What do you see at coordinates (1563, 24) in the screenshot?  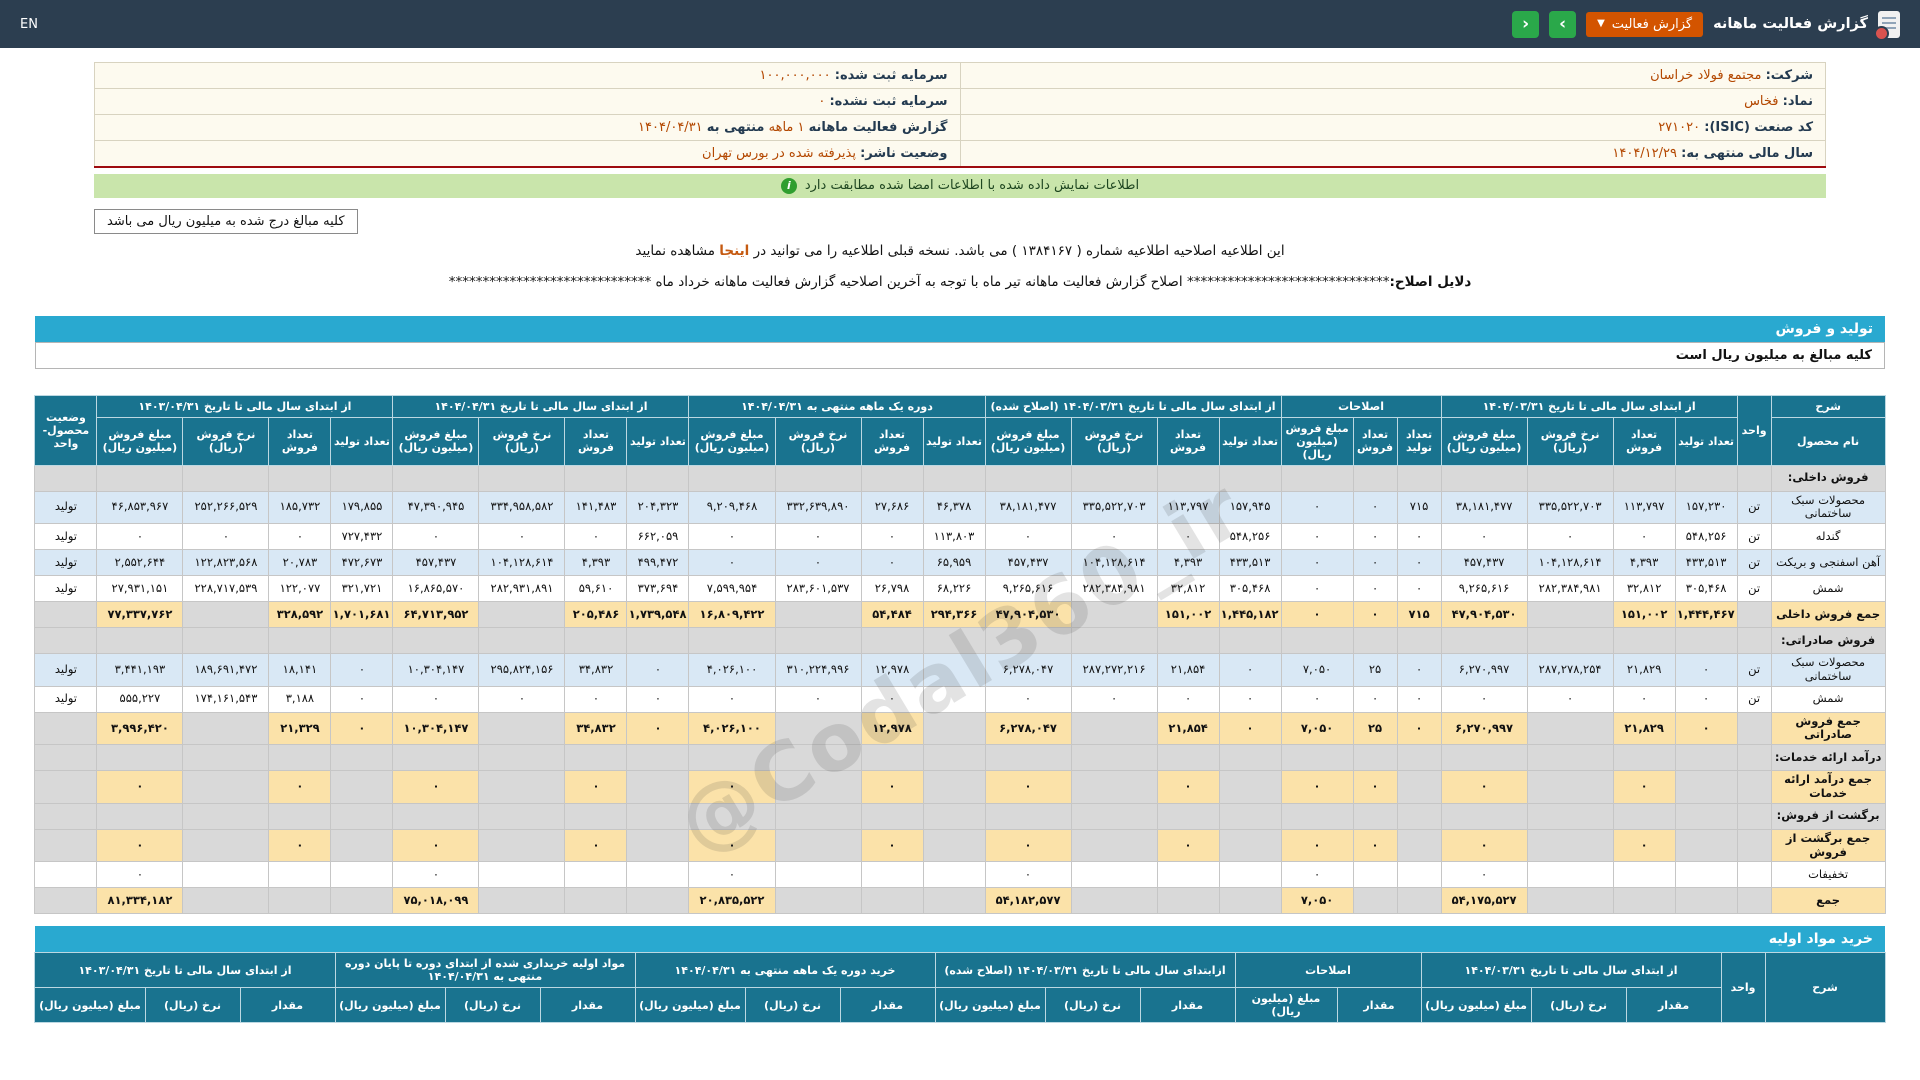 I see `next-announcement-button: ›` at bounding box center [1563, 24].